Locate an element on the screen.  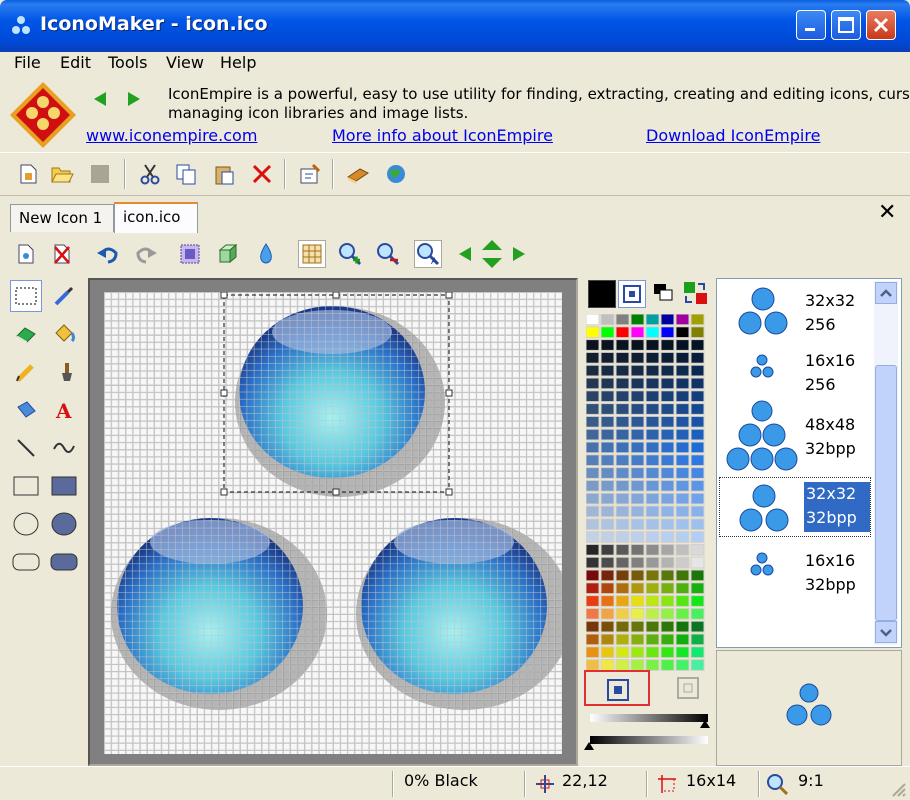
delete-button is located at coordinates (262, 174).